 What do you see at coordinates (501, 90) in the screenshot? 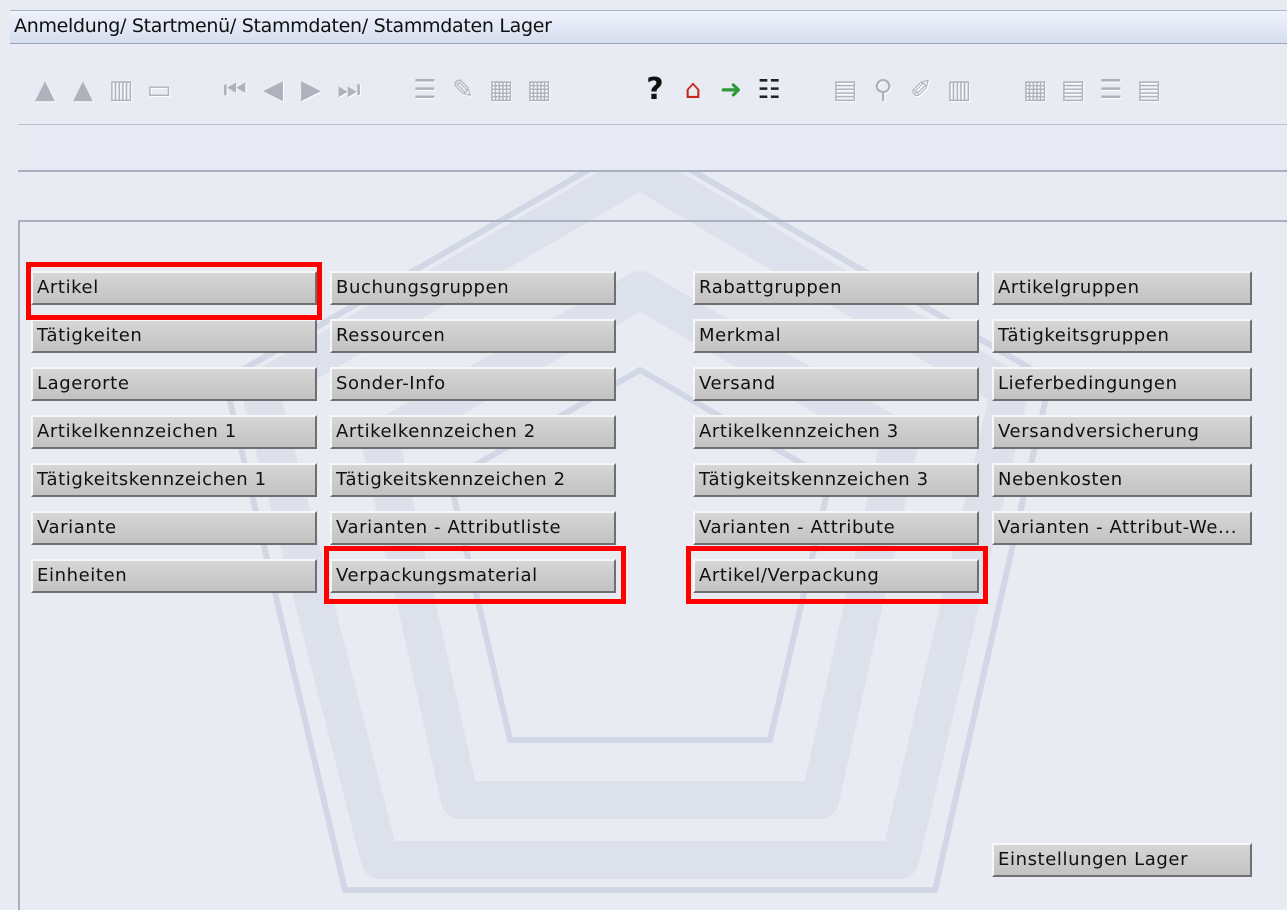
I see `query-execute-icon: ▦` at bounding box center [501, 90].